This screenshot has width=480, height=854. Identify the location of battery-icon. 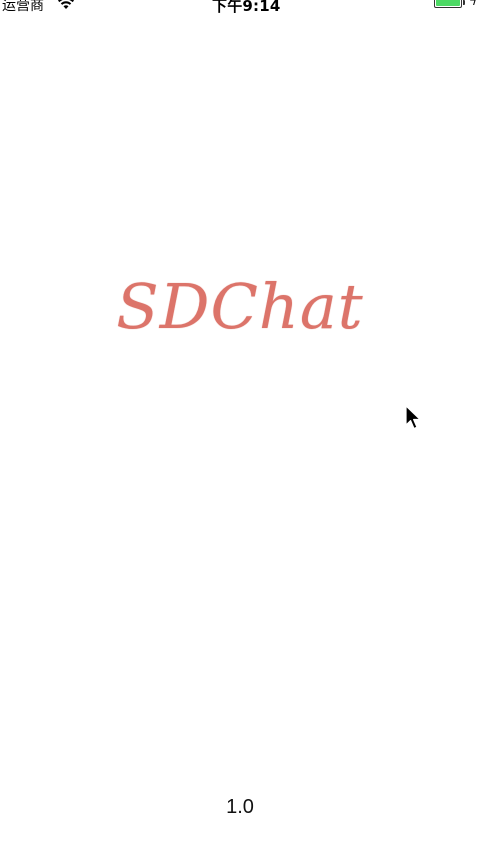
(448, 4).